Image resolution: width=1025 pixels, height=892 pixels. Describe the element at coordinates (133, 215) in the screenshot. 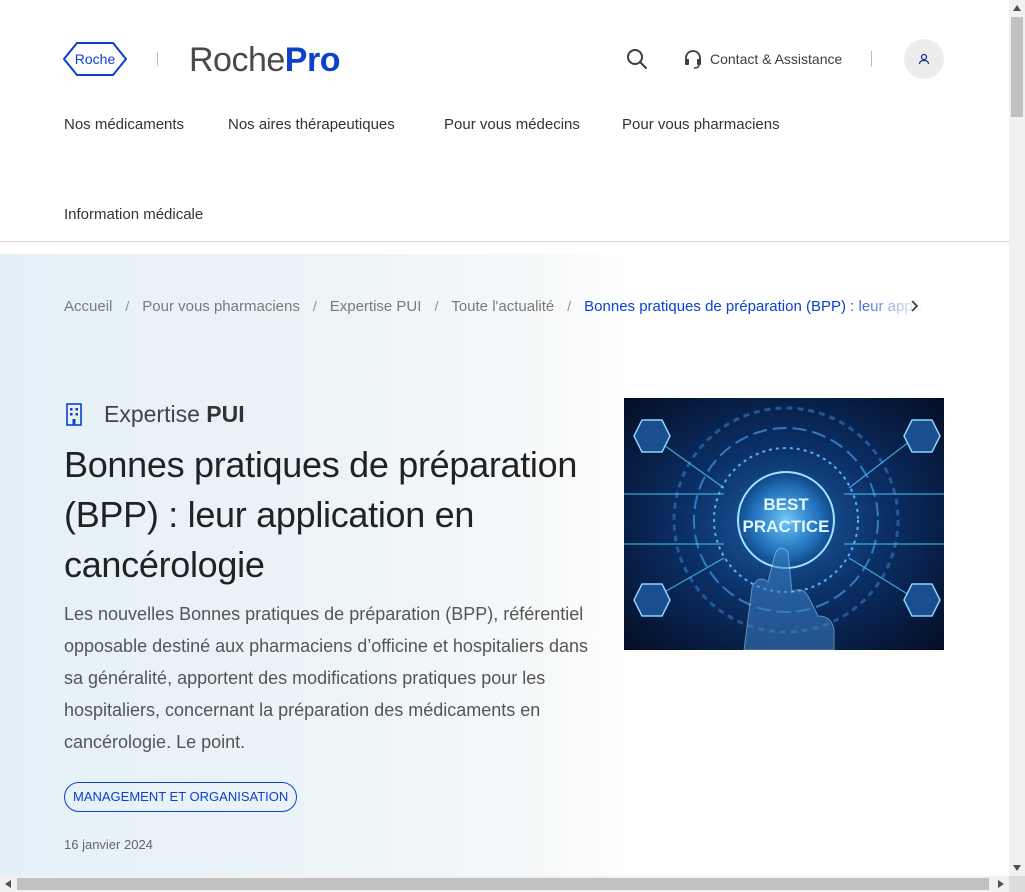

I see `nav-item-information-medicale: Information médicale` at that location.